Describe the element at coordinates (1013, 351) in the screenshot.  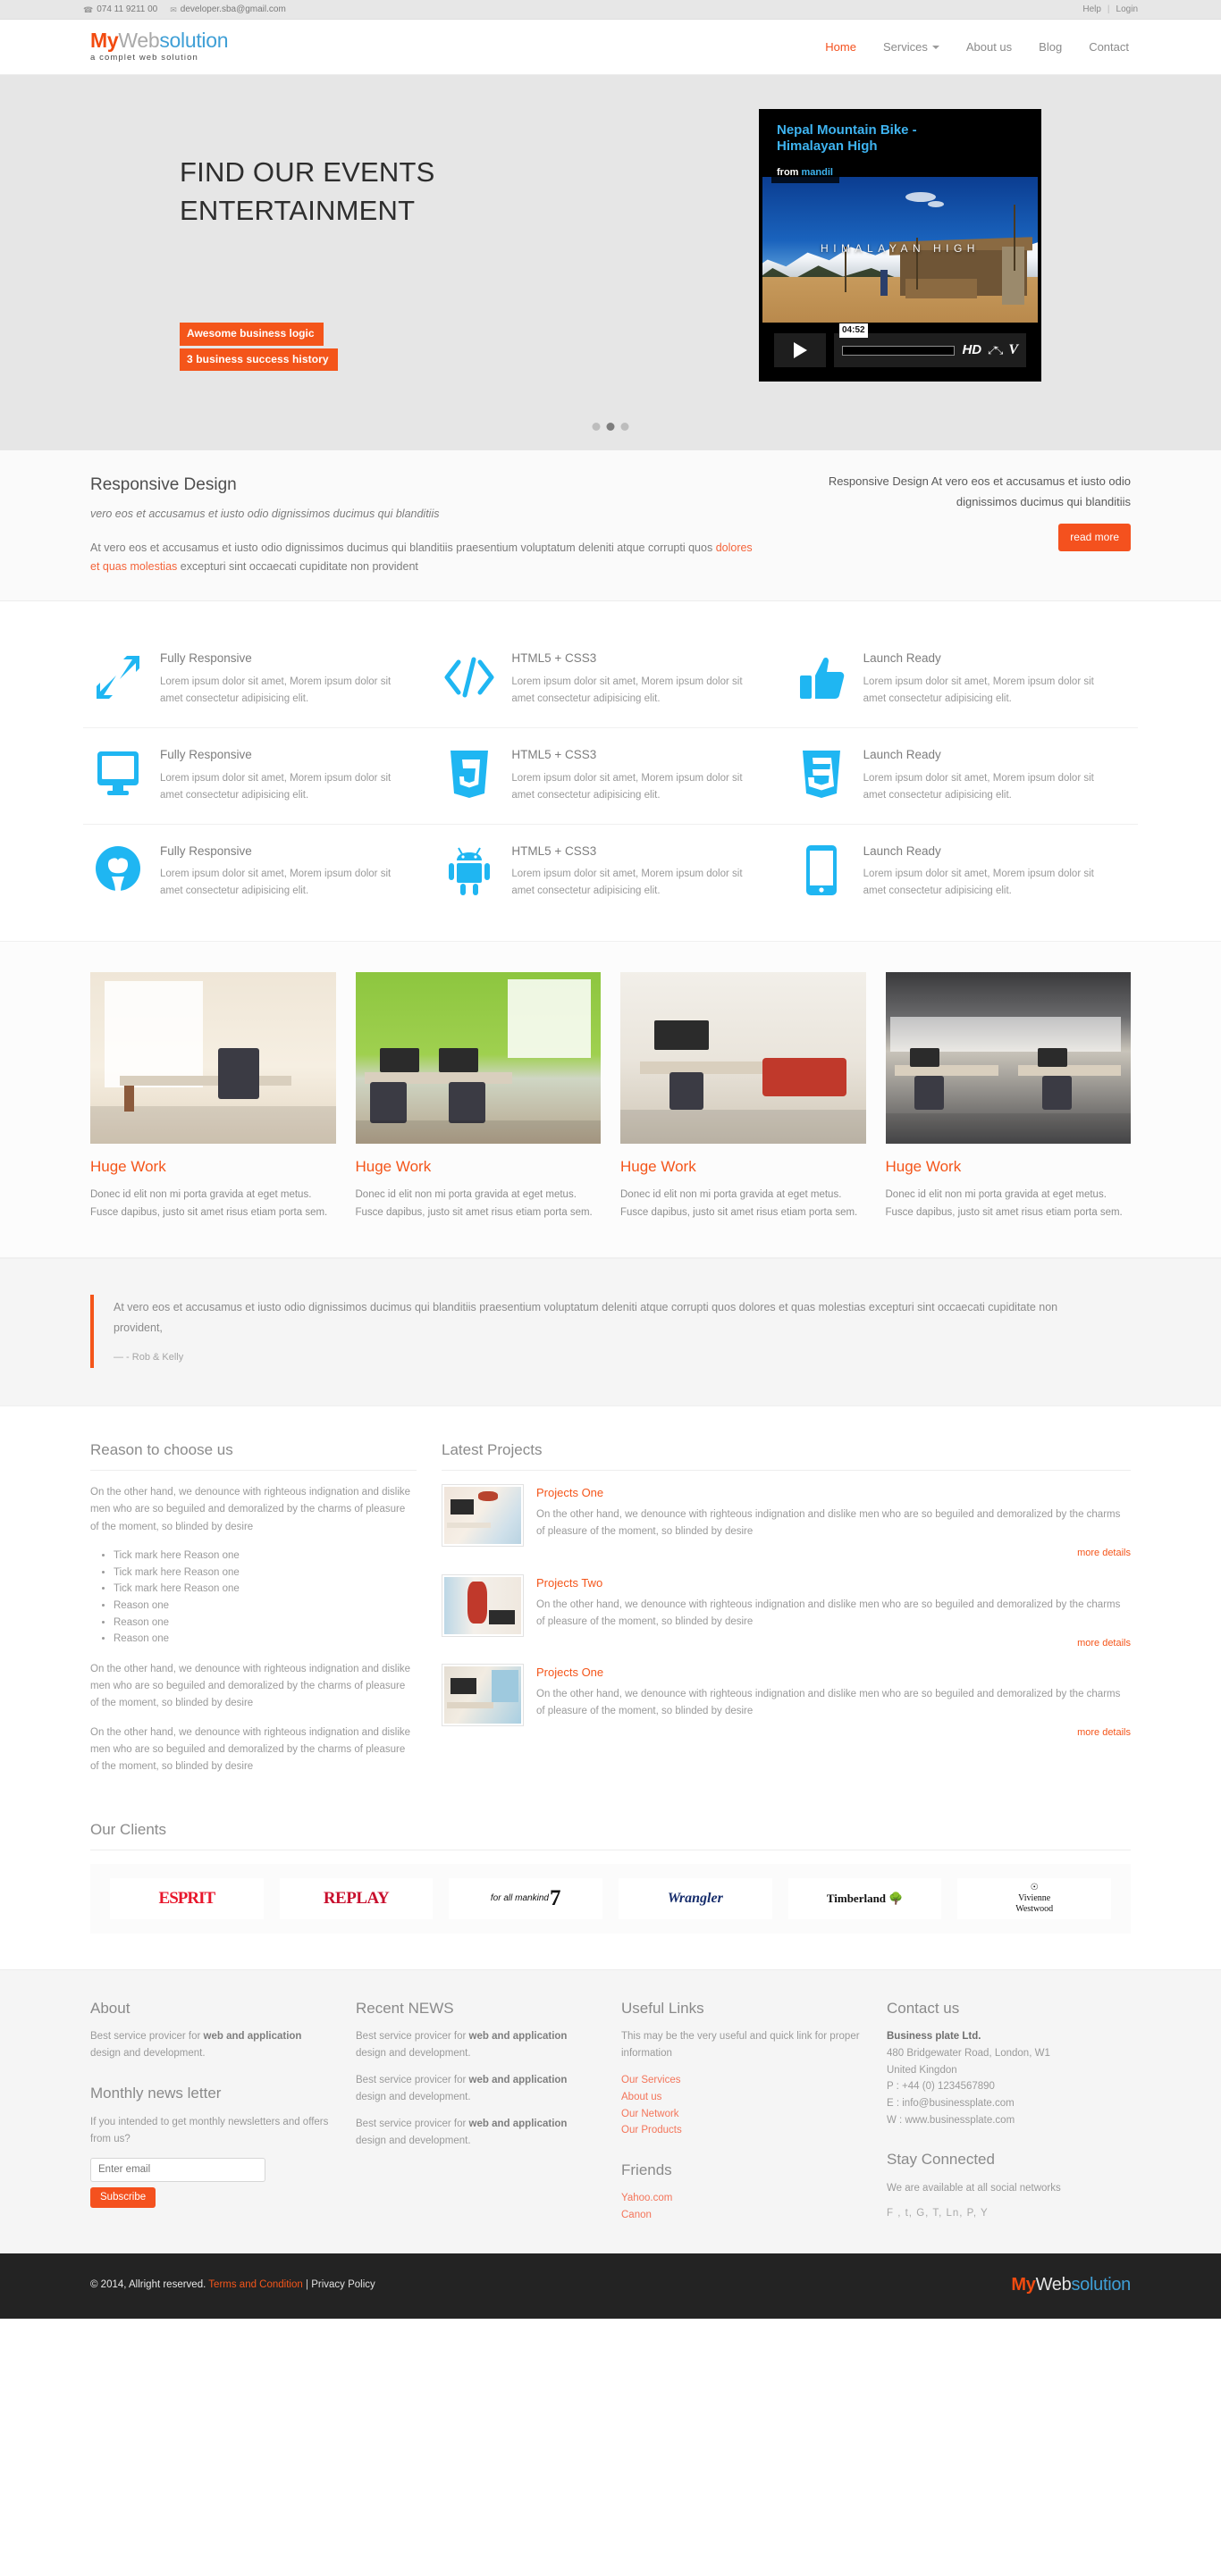
I see `vimeo-logo-icon: V` at that location.